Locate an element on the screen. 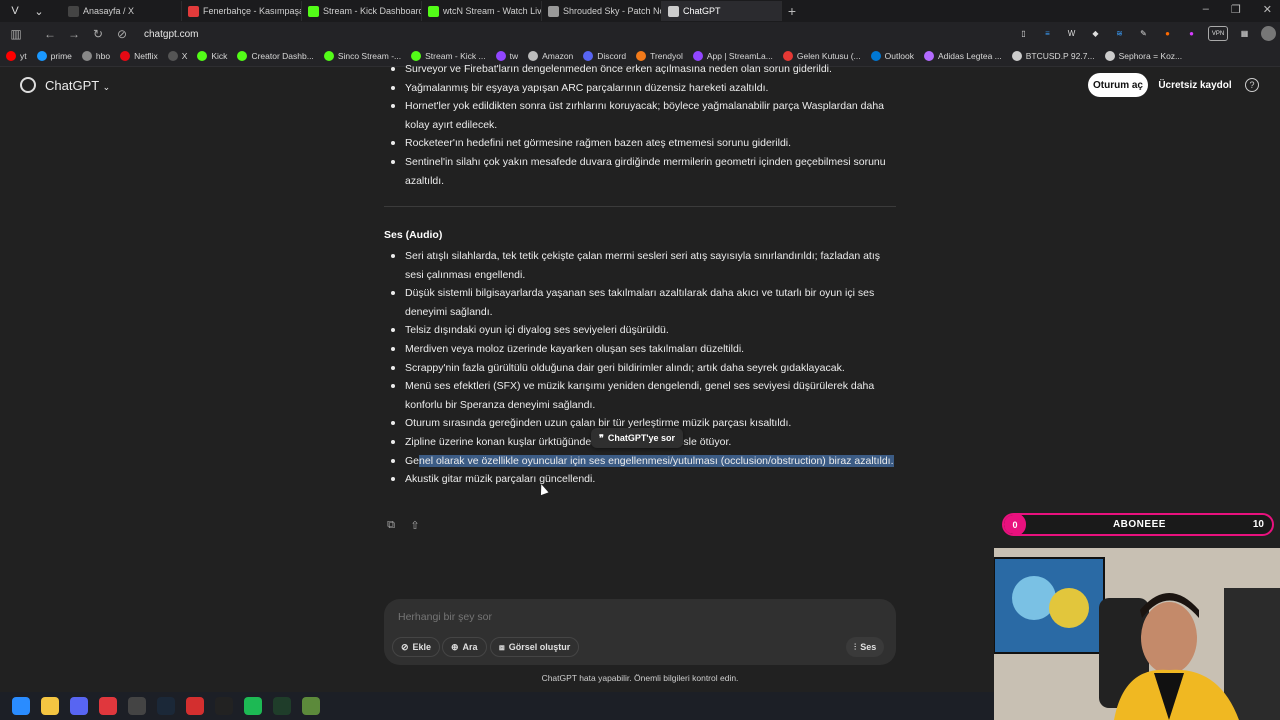 The height and width of the screenshot is (720, 1280). terminal-icon is located at coordinates (282, 706).